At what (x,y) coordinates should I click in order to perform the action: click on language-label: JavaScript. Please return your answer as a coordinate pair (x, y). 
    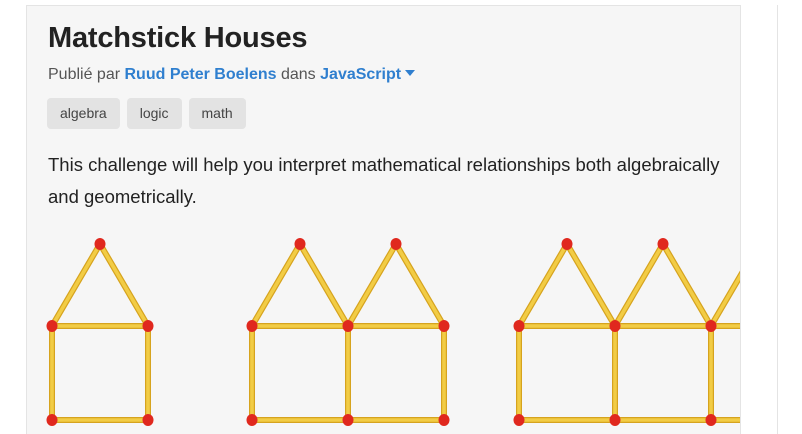
    Looking at the image, I should click on (361, 74).